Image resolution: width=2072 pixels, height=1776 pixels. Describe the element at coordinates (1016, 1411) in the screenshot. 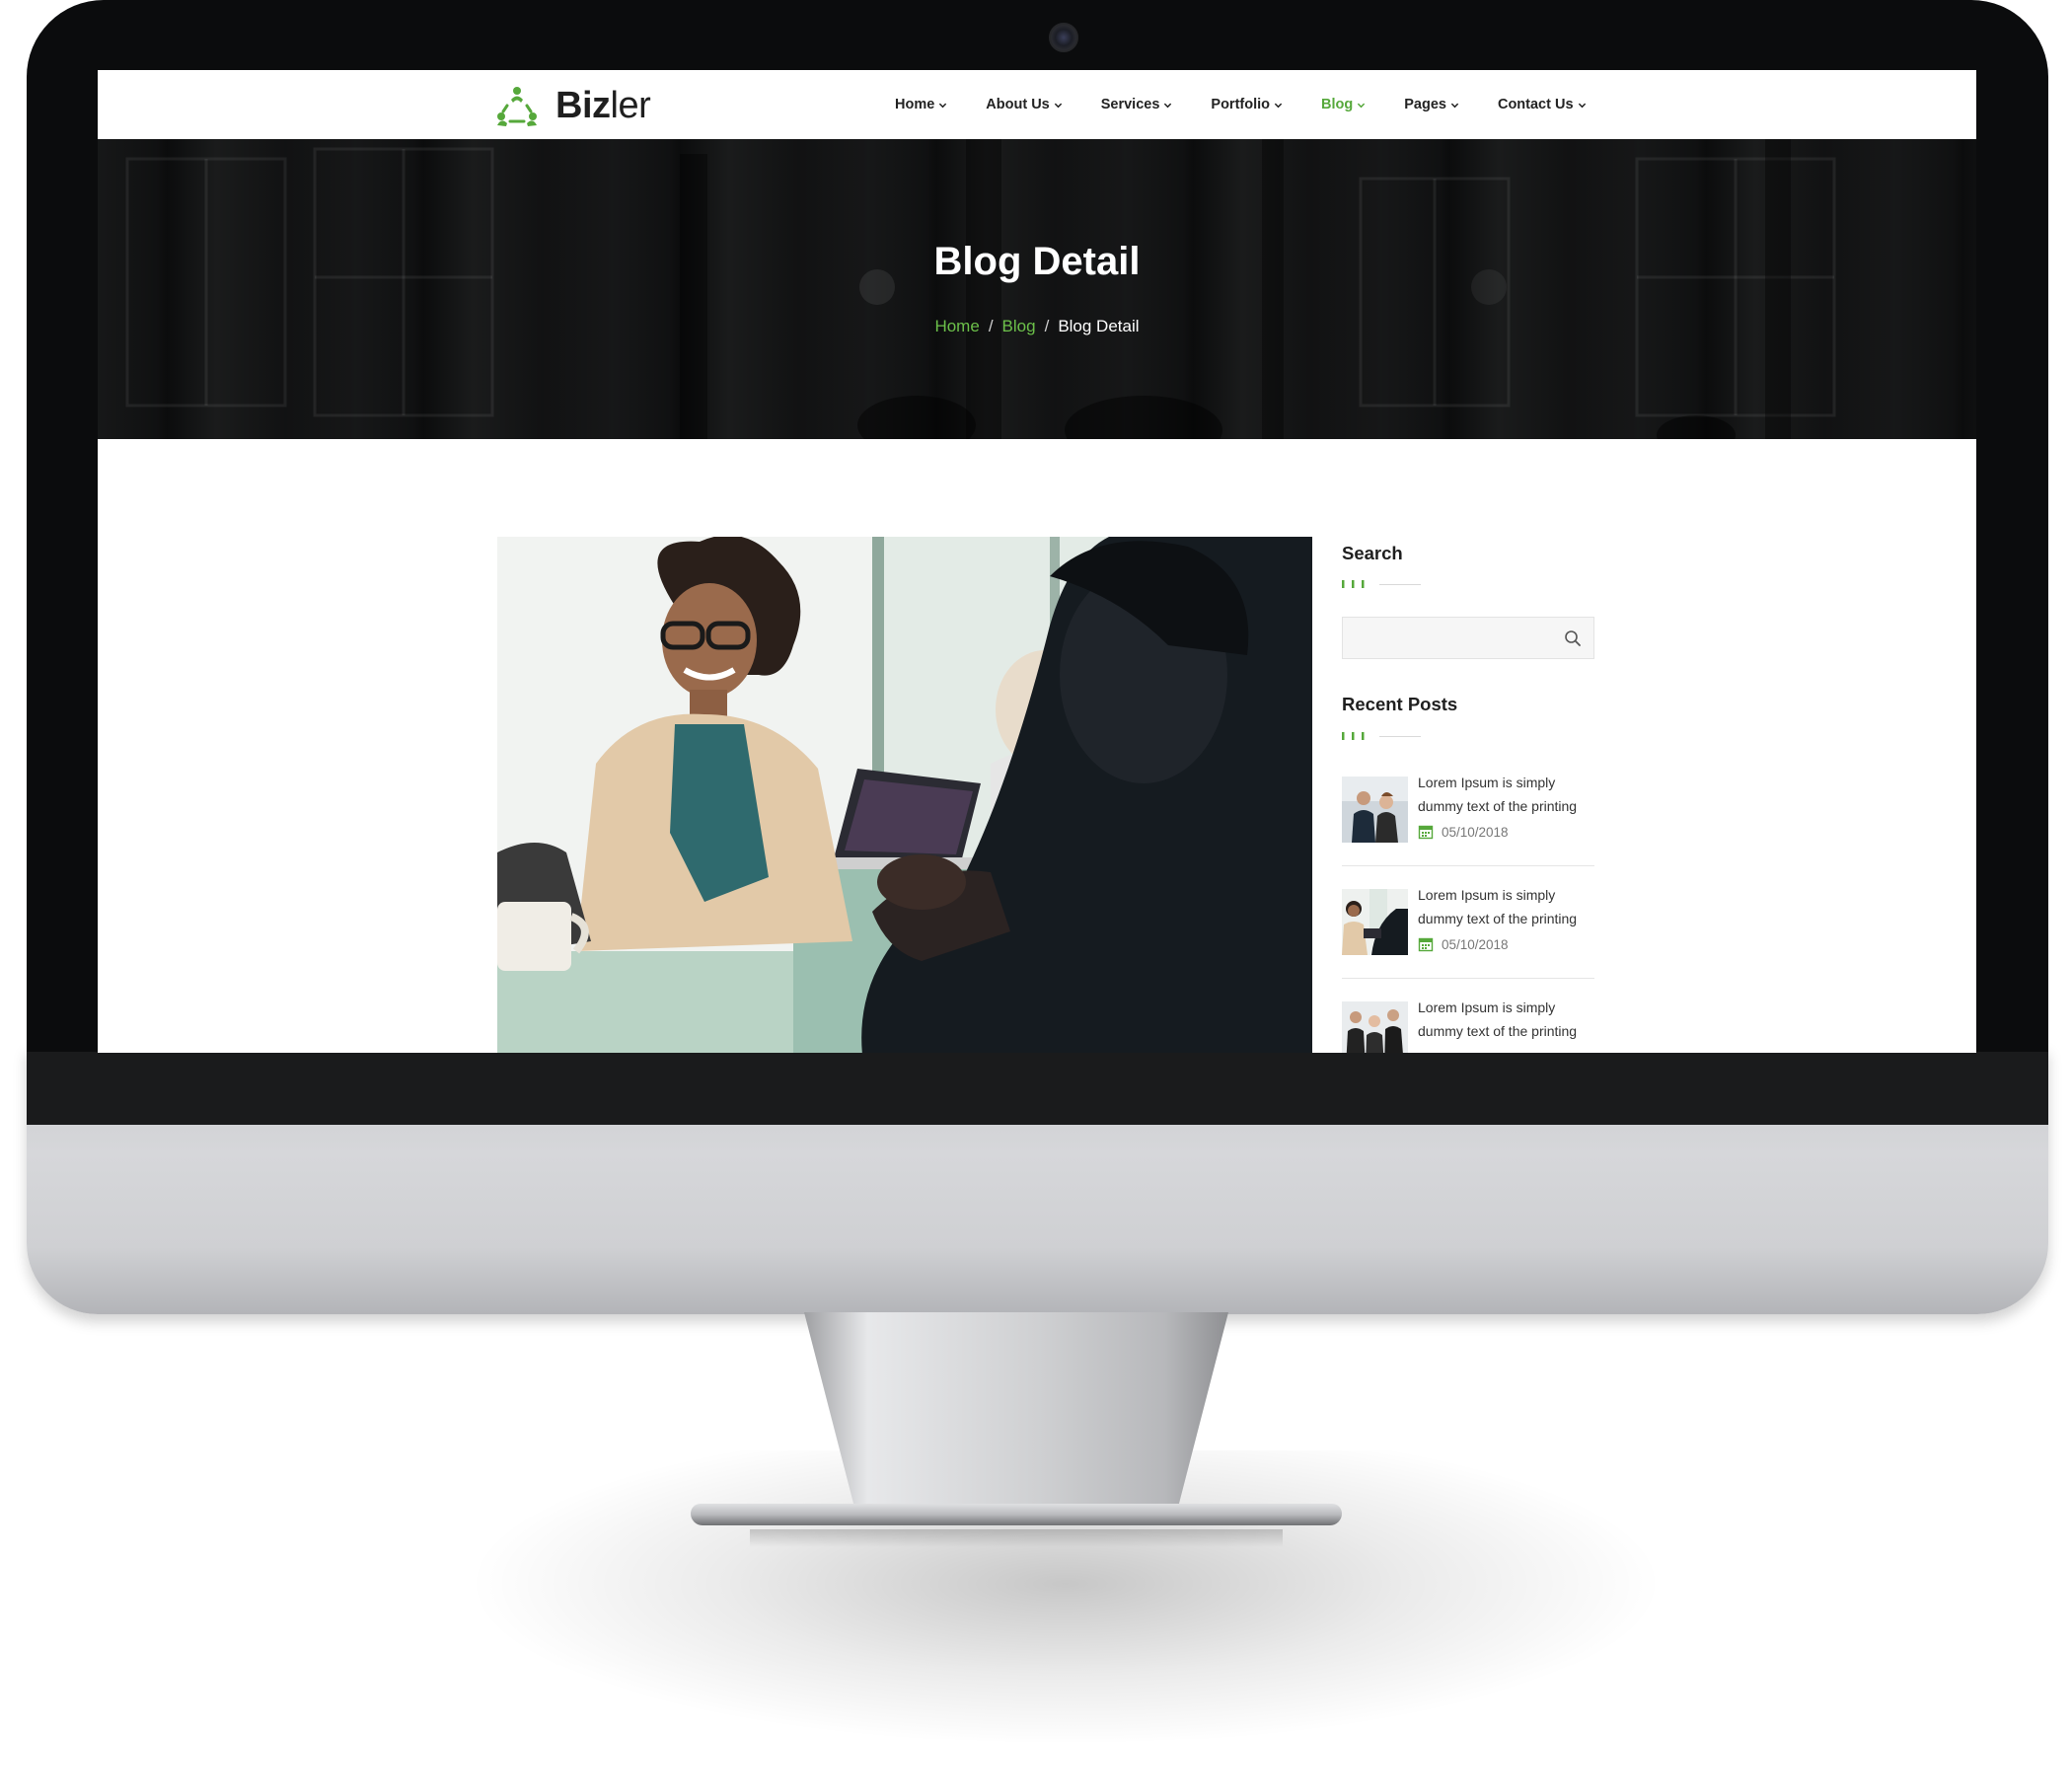

I see `monitor-stand-neck` at that location.